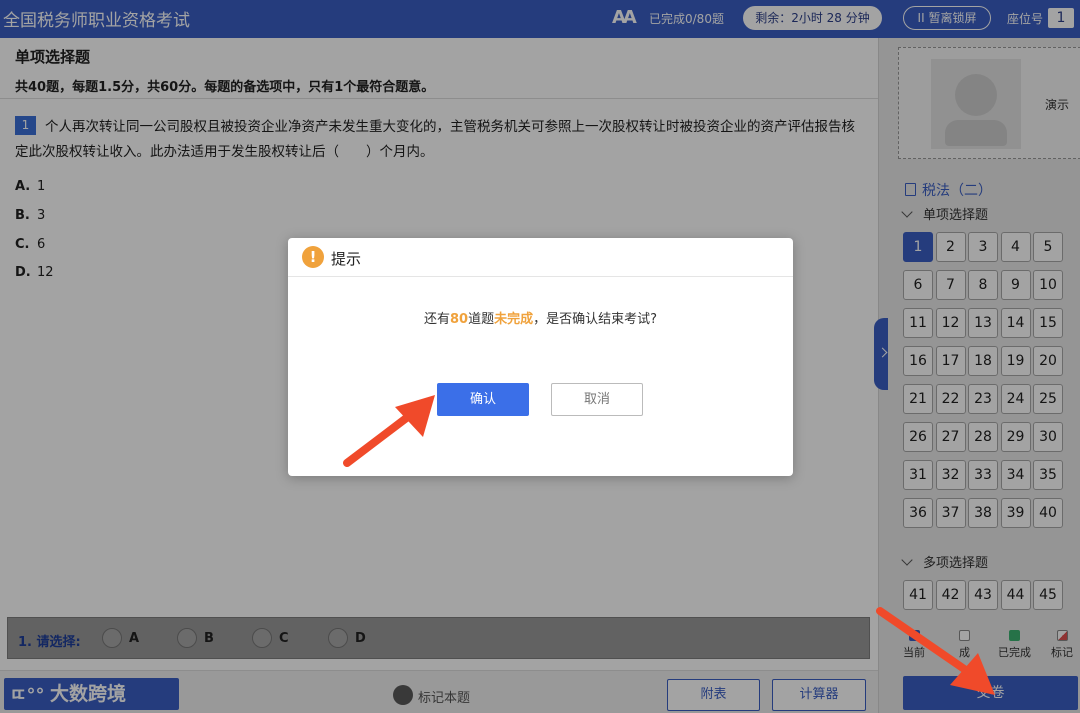  I want to click on warning-icon: !, so click(313, 257).